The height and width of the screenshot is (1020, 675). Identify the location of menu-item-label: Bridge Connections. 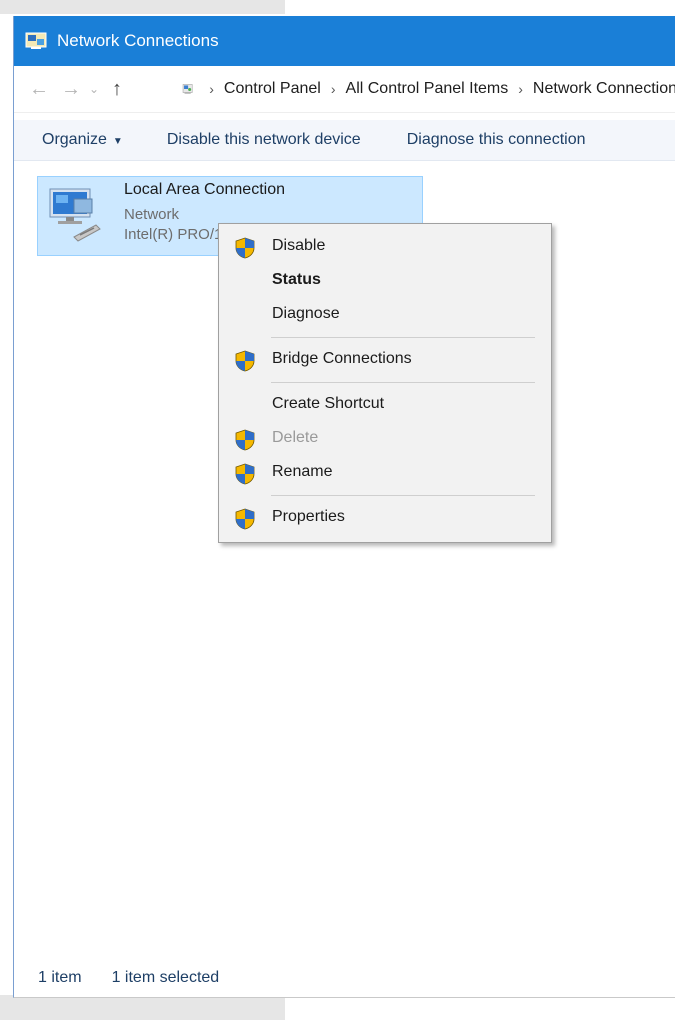
(342, 358).